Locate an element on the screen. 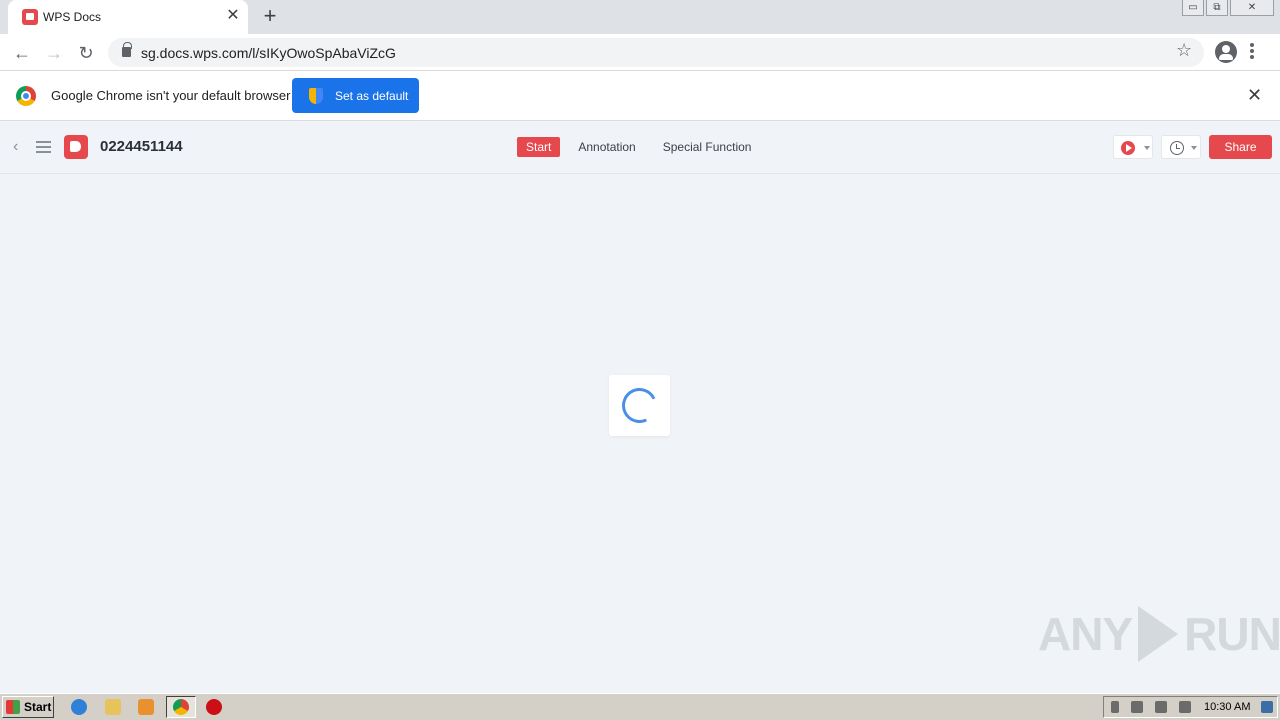  minimize-button: ▭ is located at coordinates (1193, 8).